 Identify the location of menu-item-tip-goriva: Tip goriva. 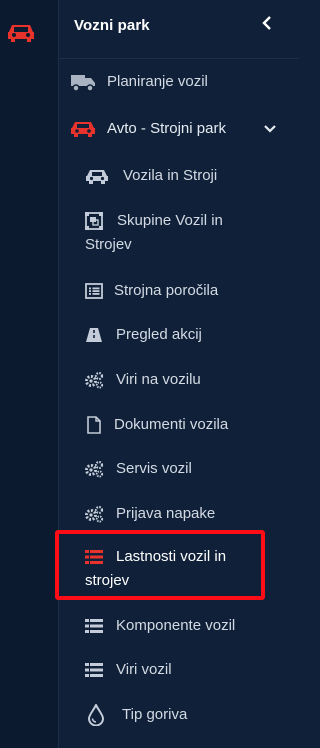
(135, 715).